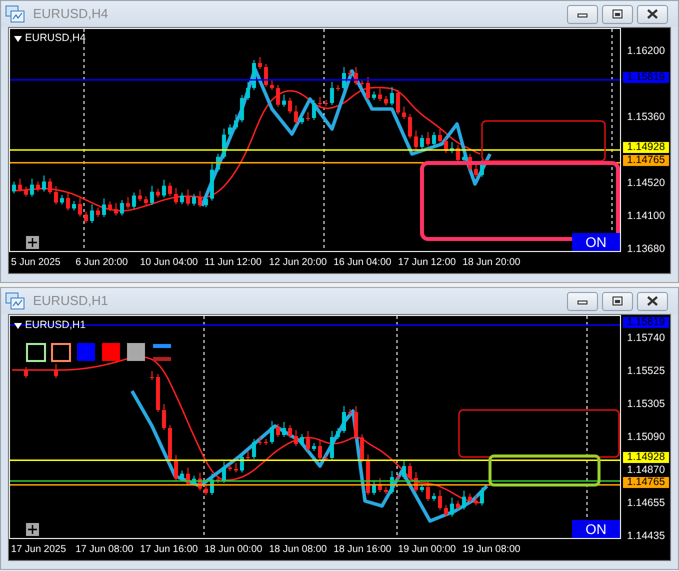 Image resolution: width=679 pixels, height=571 pixels. I want to click on time-axis-label: 10 Jun 04:00, so click(169, 263).